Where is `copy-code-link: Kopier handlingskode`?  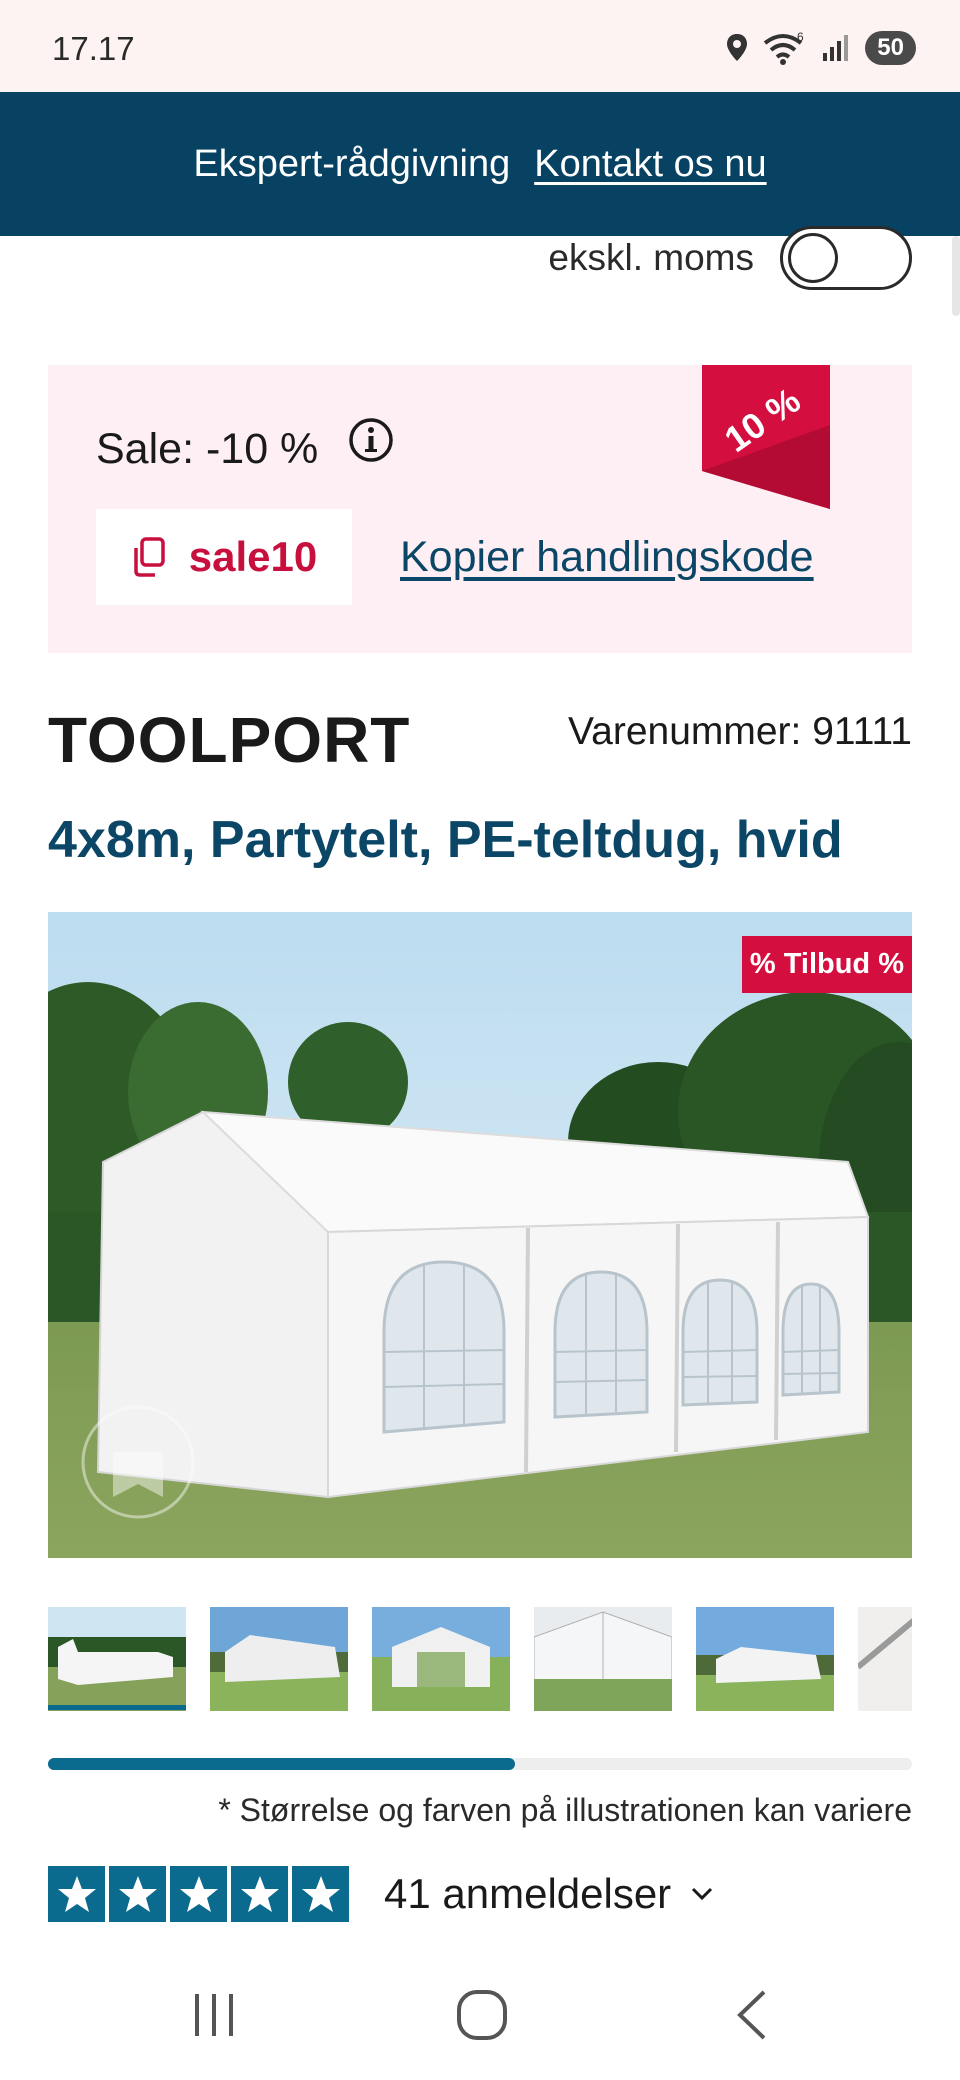
copy-code-link: Kopier handlingskode is located at coordinates (607, 557).